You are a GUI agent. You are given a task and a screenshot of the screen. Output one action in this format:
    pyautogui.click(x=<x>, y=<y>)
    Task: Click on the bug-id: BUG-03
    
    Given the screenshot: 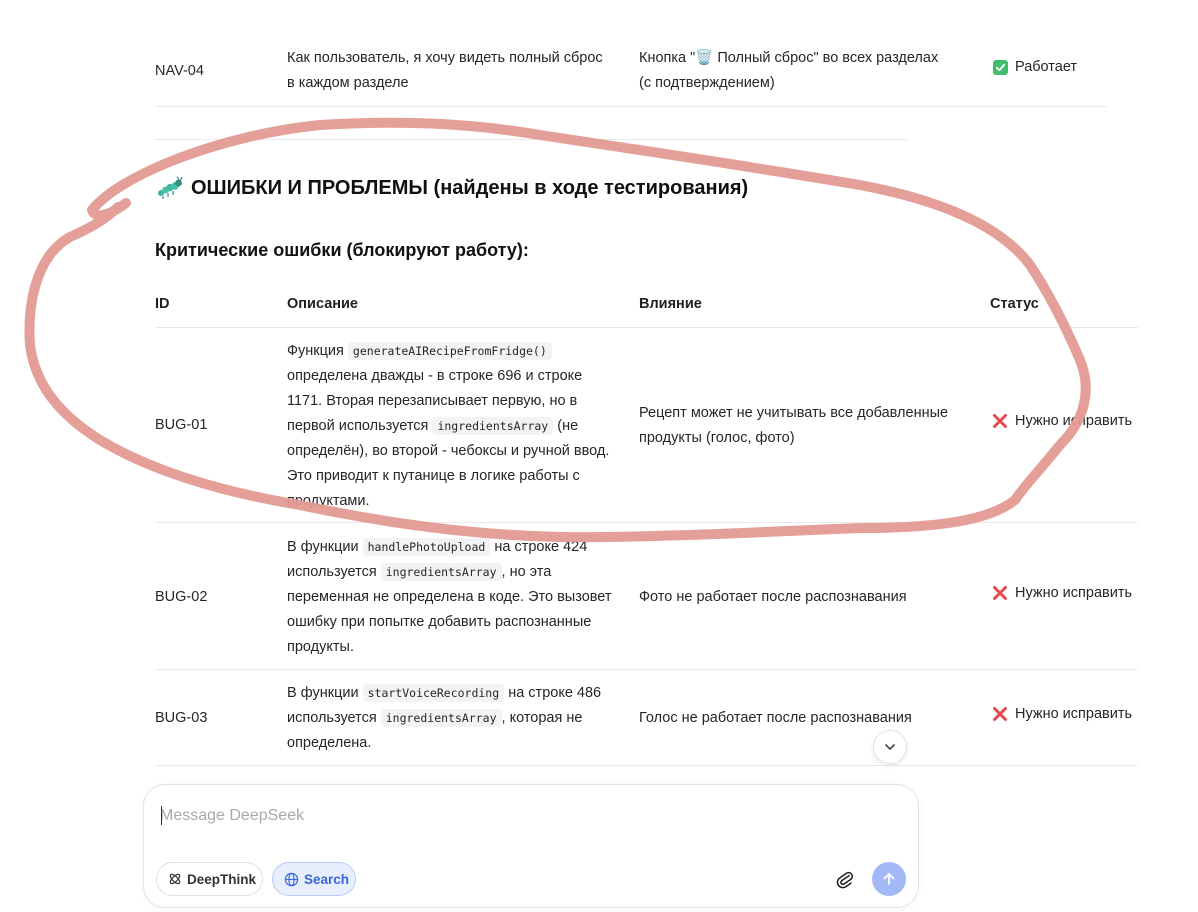 What is the action you would take?
    pyautogui.click(x=181, y=718)
    